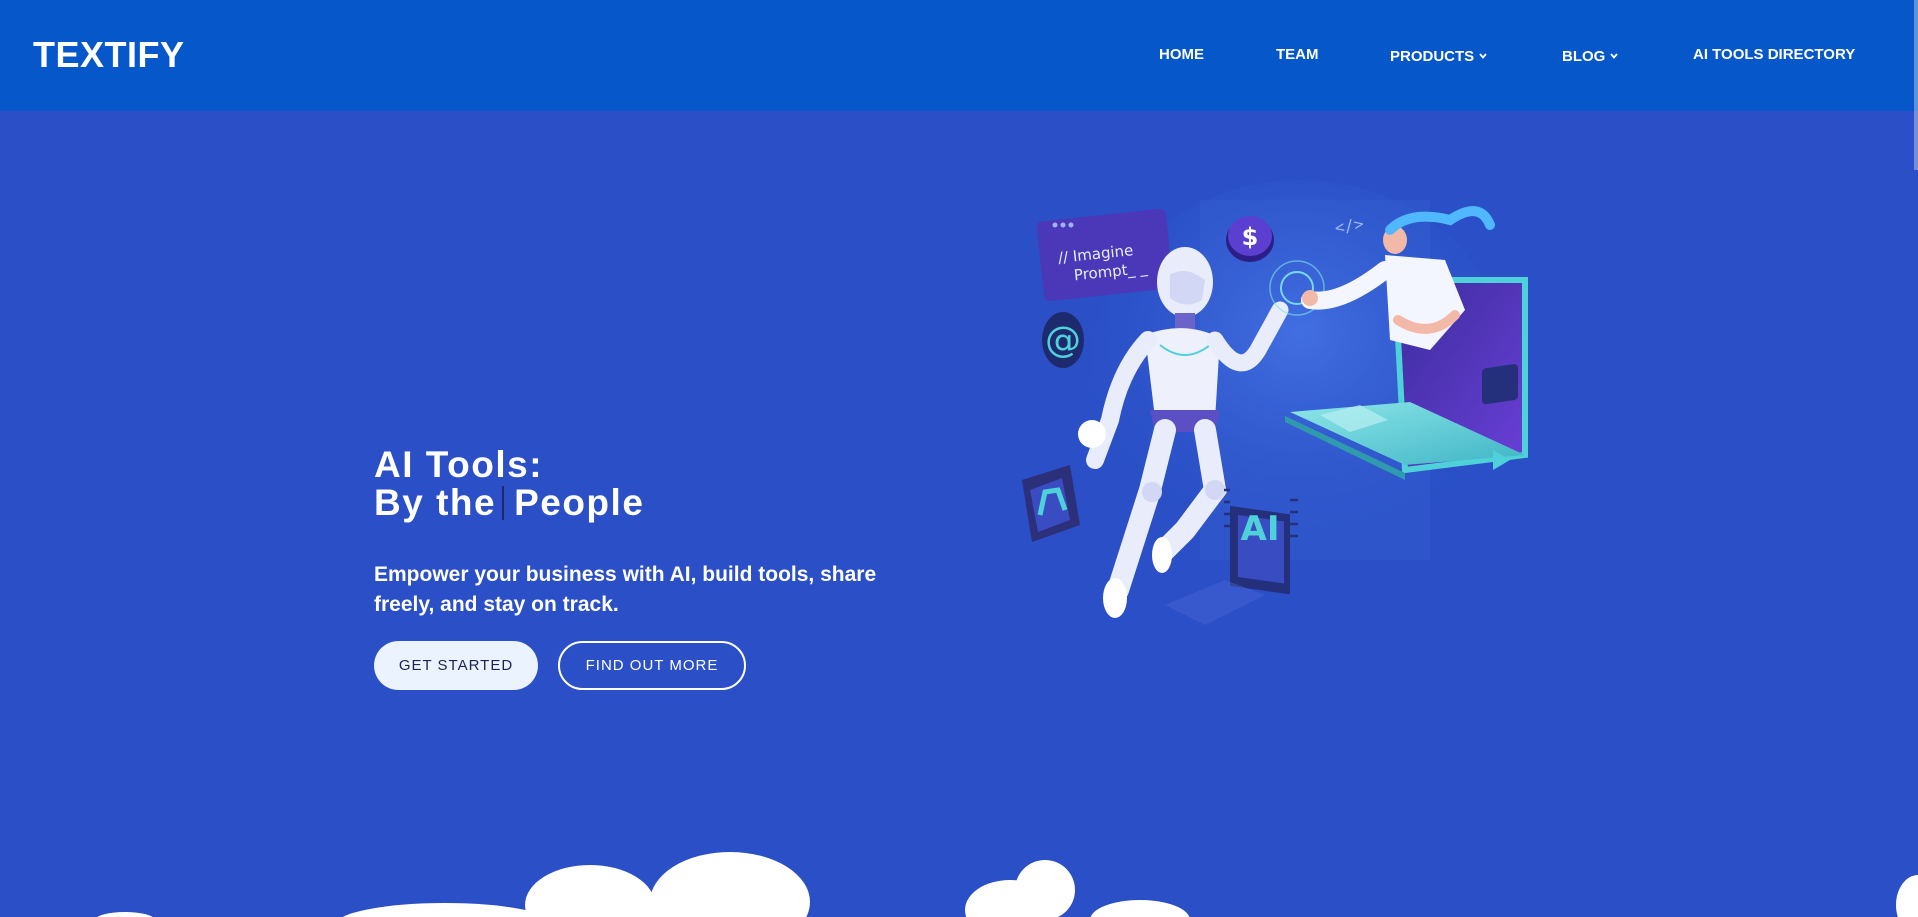  I want to click on nav-home: HOME, so click(1181, 55).